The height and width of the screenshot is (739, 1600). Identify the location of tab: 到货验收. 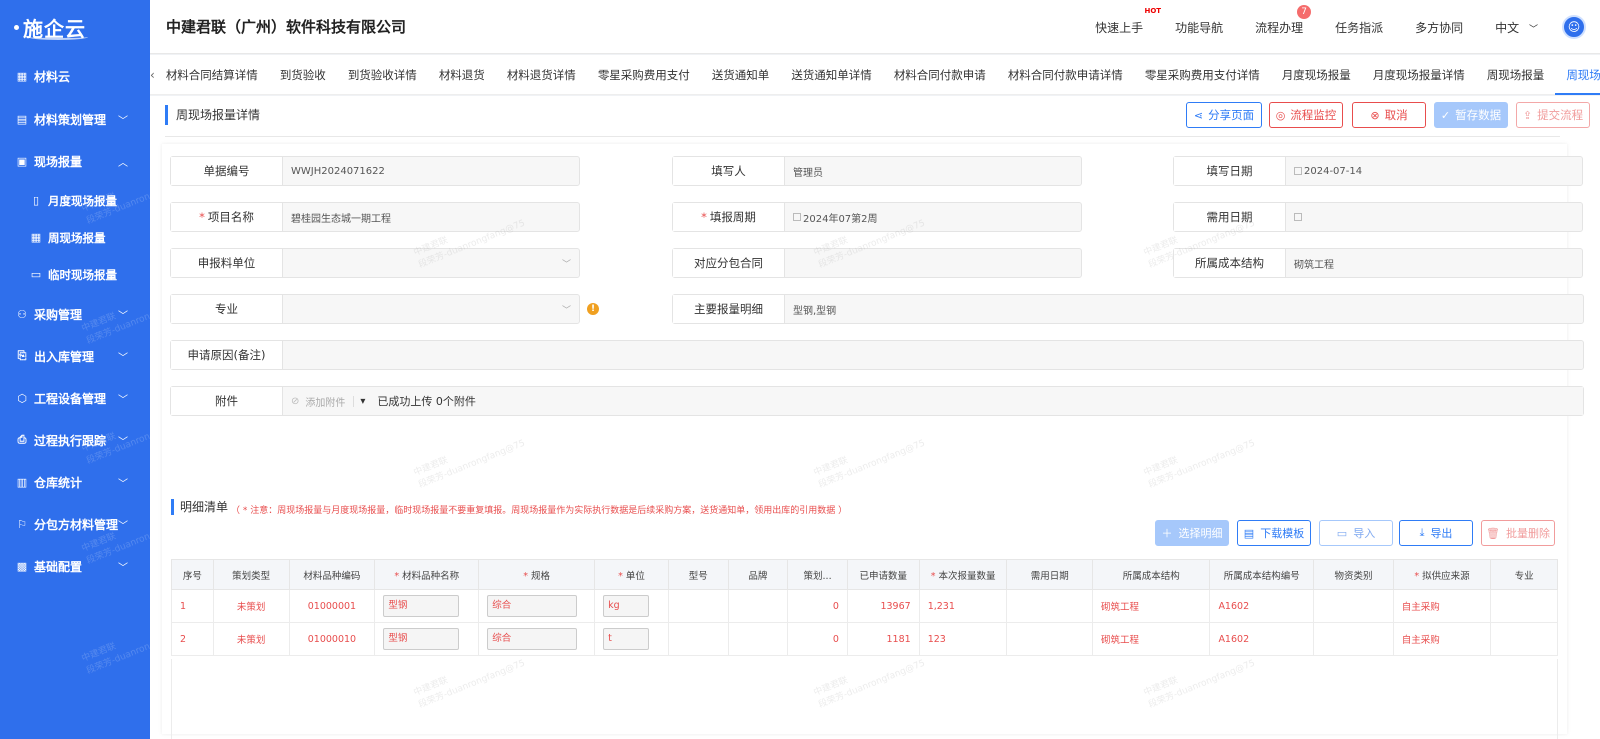
(303, 75).